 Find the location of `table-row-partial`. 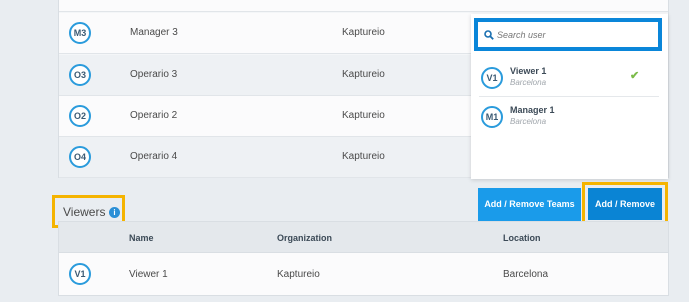

table-row-partial is located at coordinates (363, 6).